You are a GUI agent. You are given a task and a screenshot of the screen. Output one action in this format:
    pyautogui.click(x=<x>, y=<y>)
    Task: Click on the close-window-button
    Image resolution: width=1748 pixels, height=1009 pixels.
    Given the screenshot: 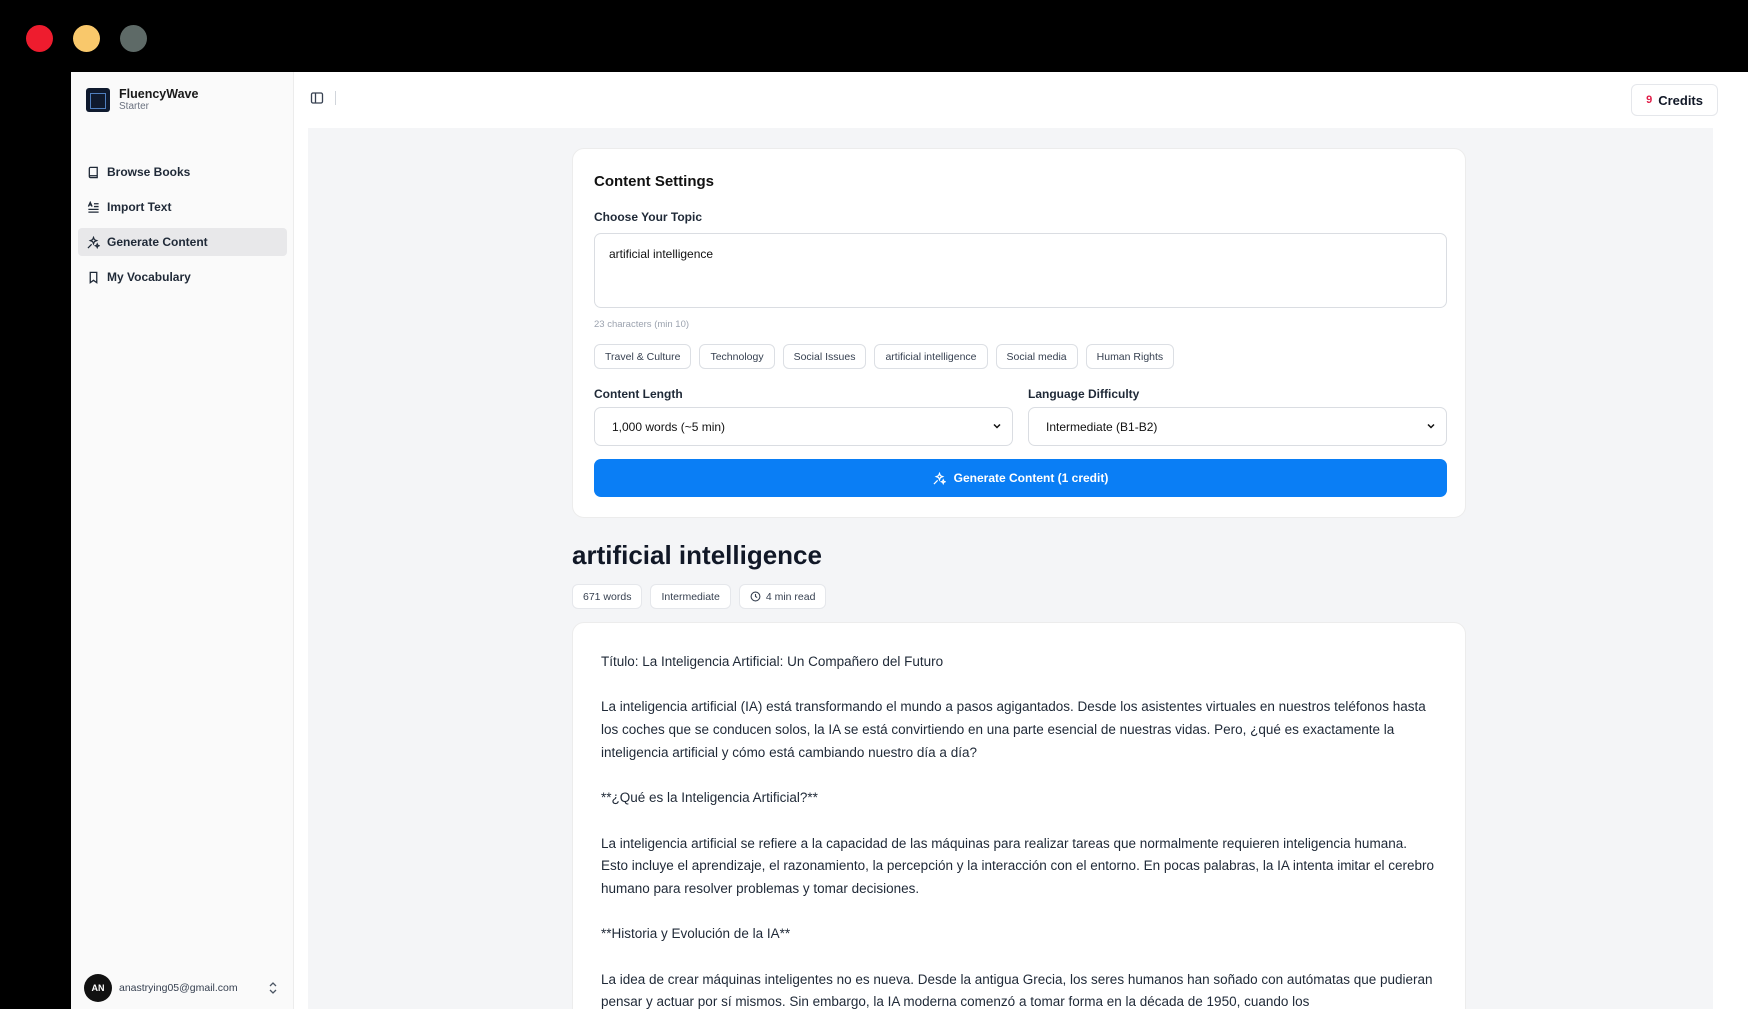 What is the action you would take?
    pyautogui.click(x=39, y=38)
    